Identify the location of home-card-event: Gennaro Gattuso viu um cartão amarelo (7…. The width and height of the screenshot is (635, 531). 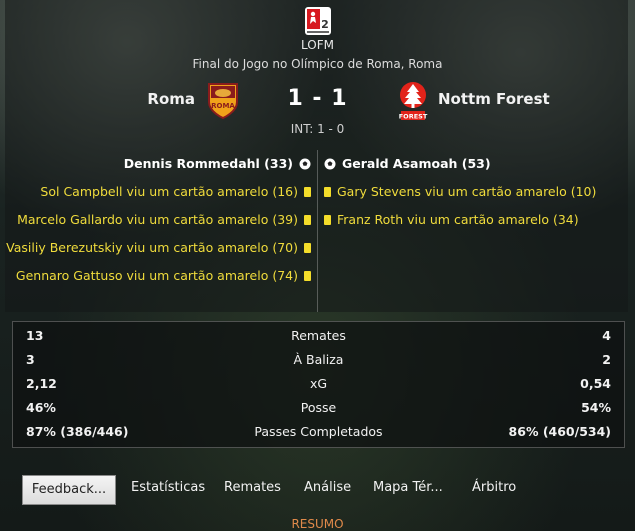
(158, 276).